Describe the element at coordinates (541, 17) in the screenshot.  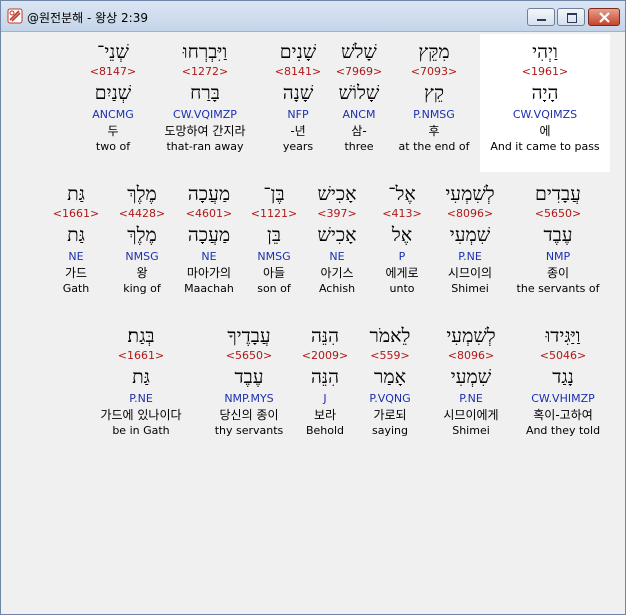
I see `minimize-button` at that location.